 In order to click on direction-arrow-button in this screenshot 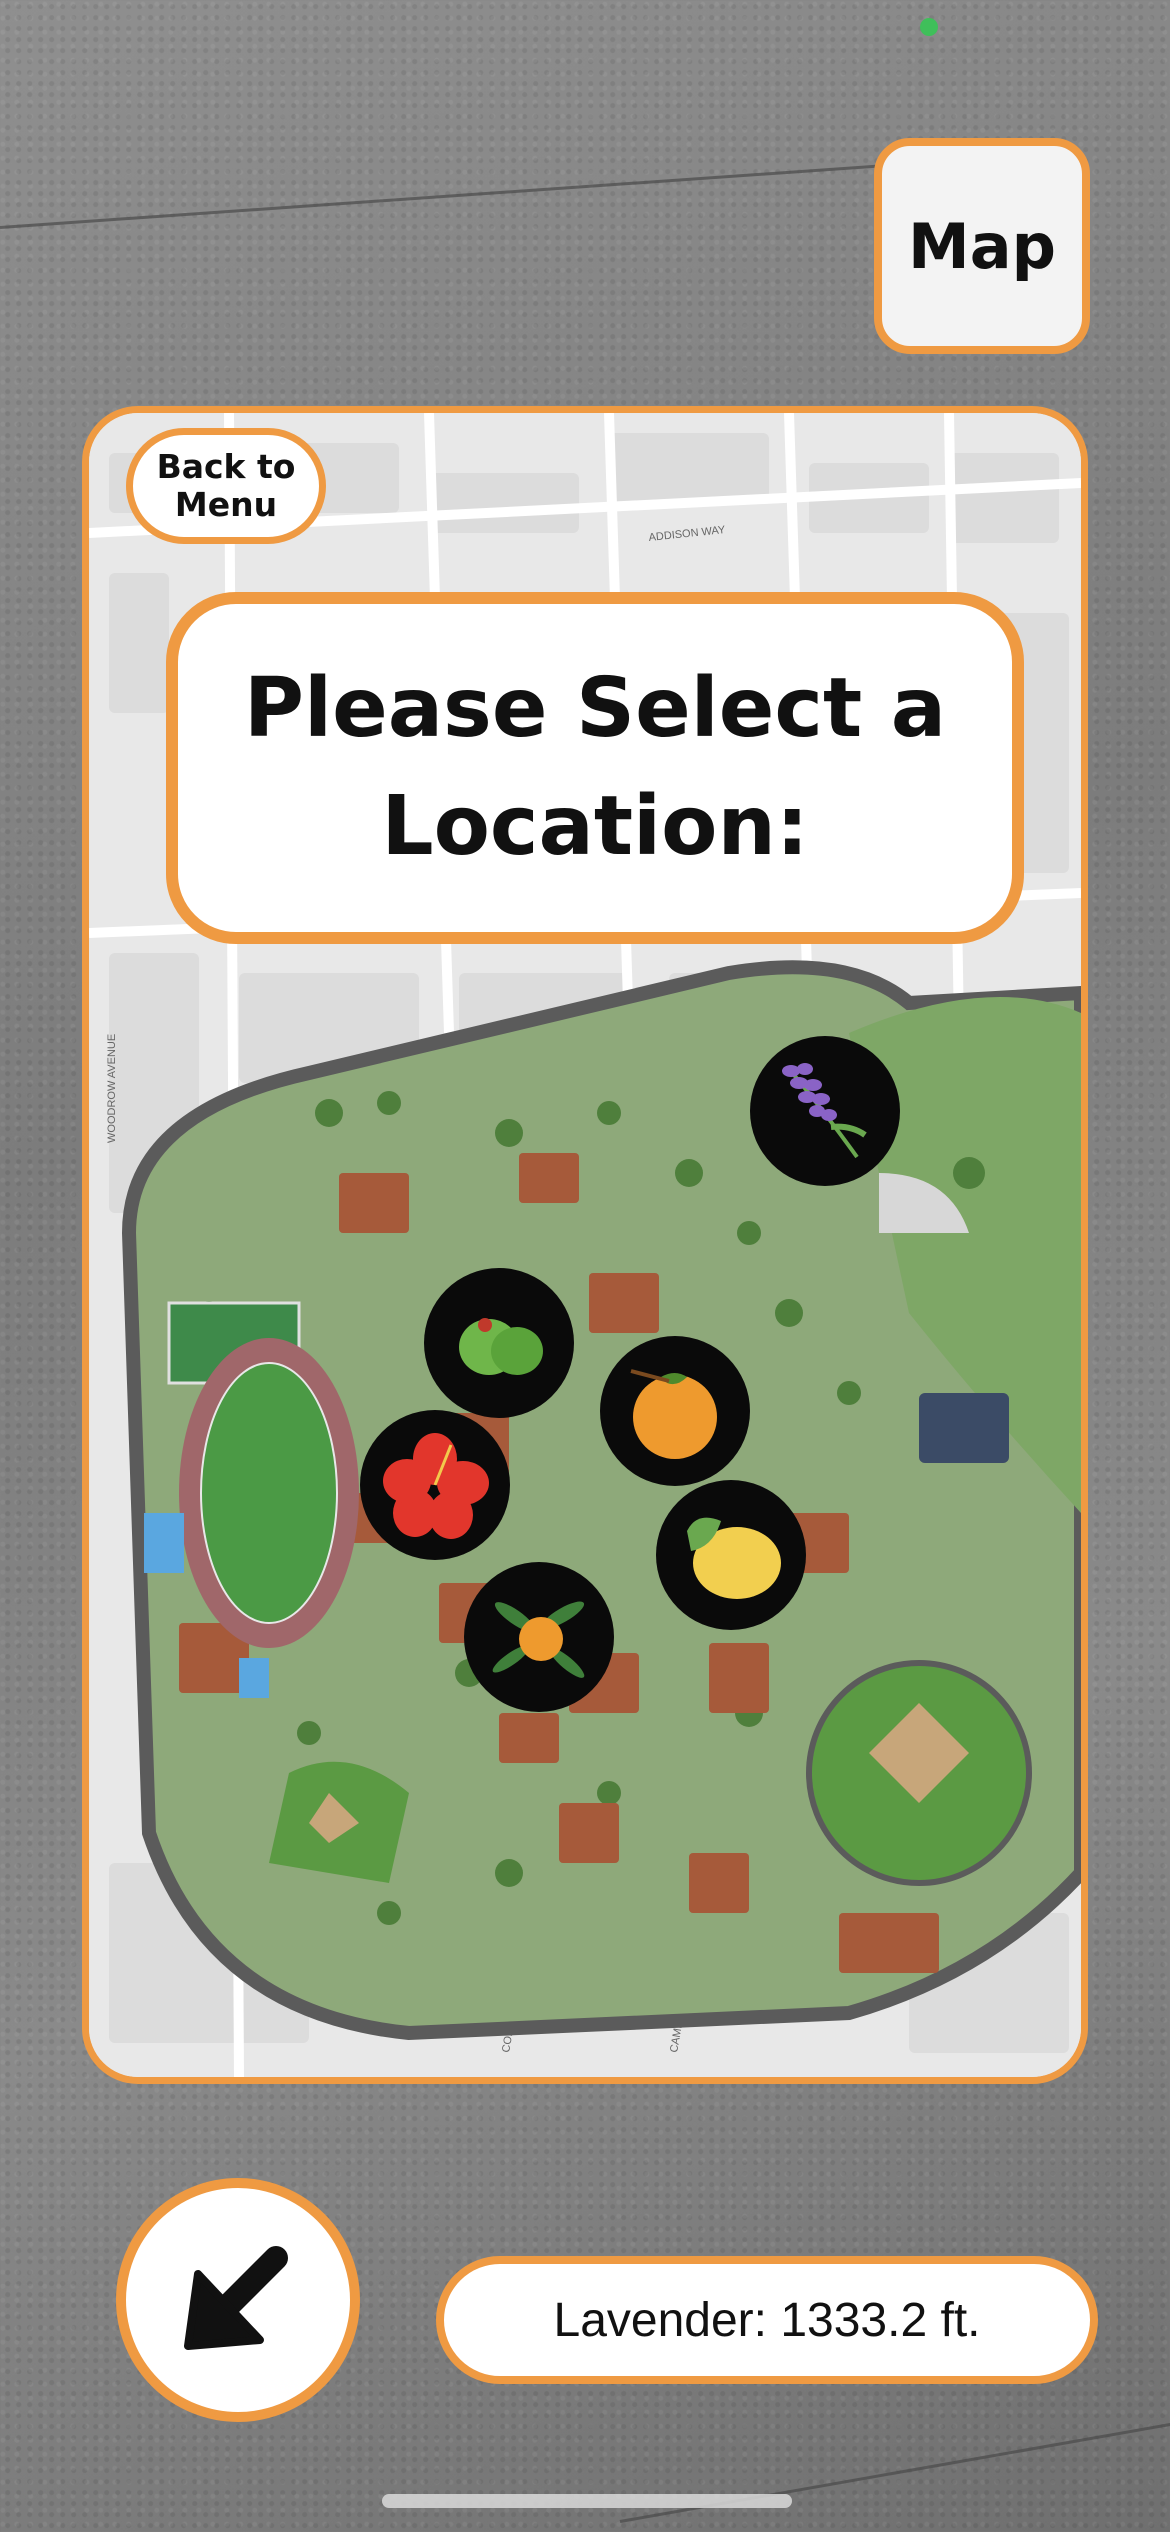, I will do `click(238, 2300)`.